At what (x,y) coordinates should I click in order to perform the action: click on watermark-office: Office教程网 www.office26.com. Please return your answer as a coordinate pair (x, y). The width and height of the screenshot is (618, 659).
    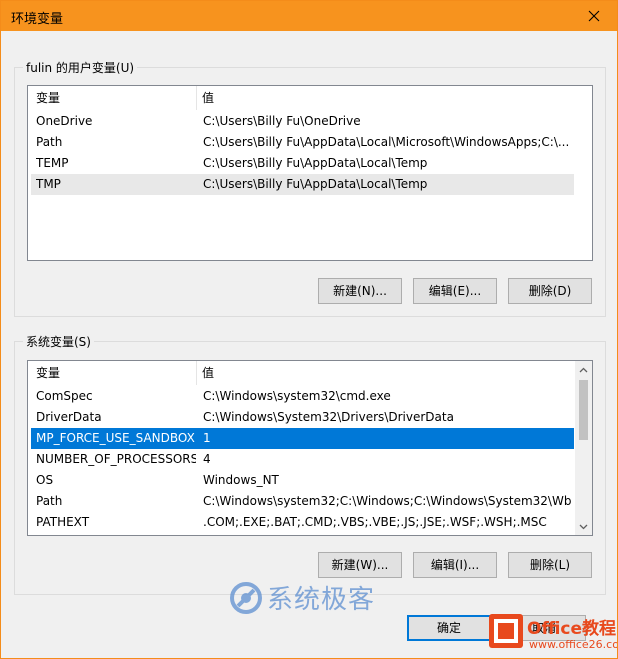
    Looking at the image, I should click on (553, 634).